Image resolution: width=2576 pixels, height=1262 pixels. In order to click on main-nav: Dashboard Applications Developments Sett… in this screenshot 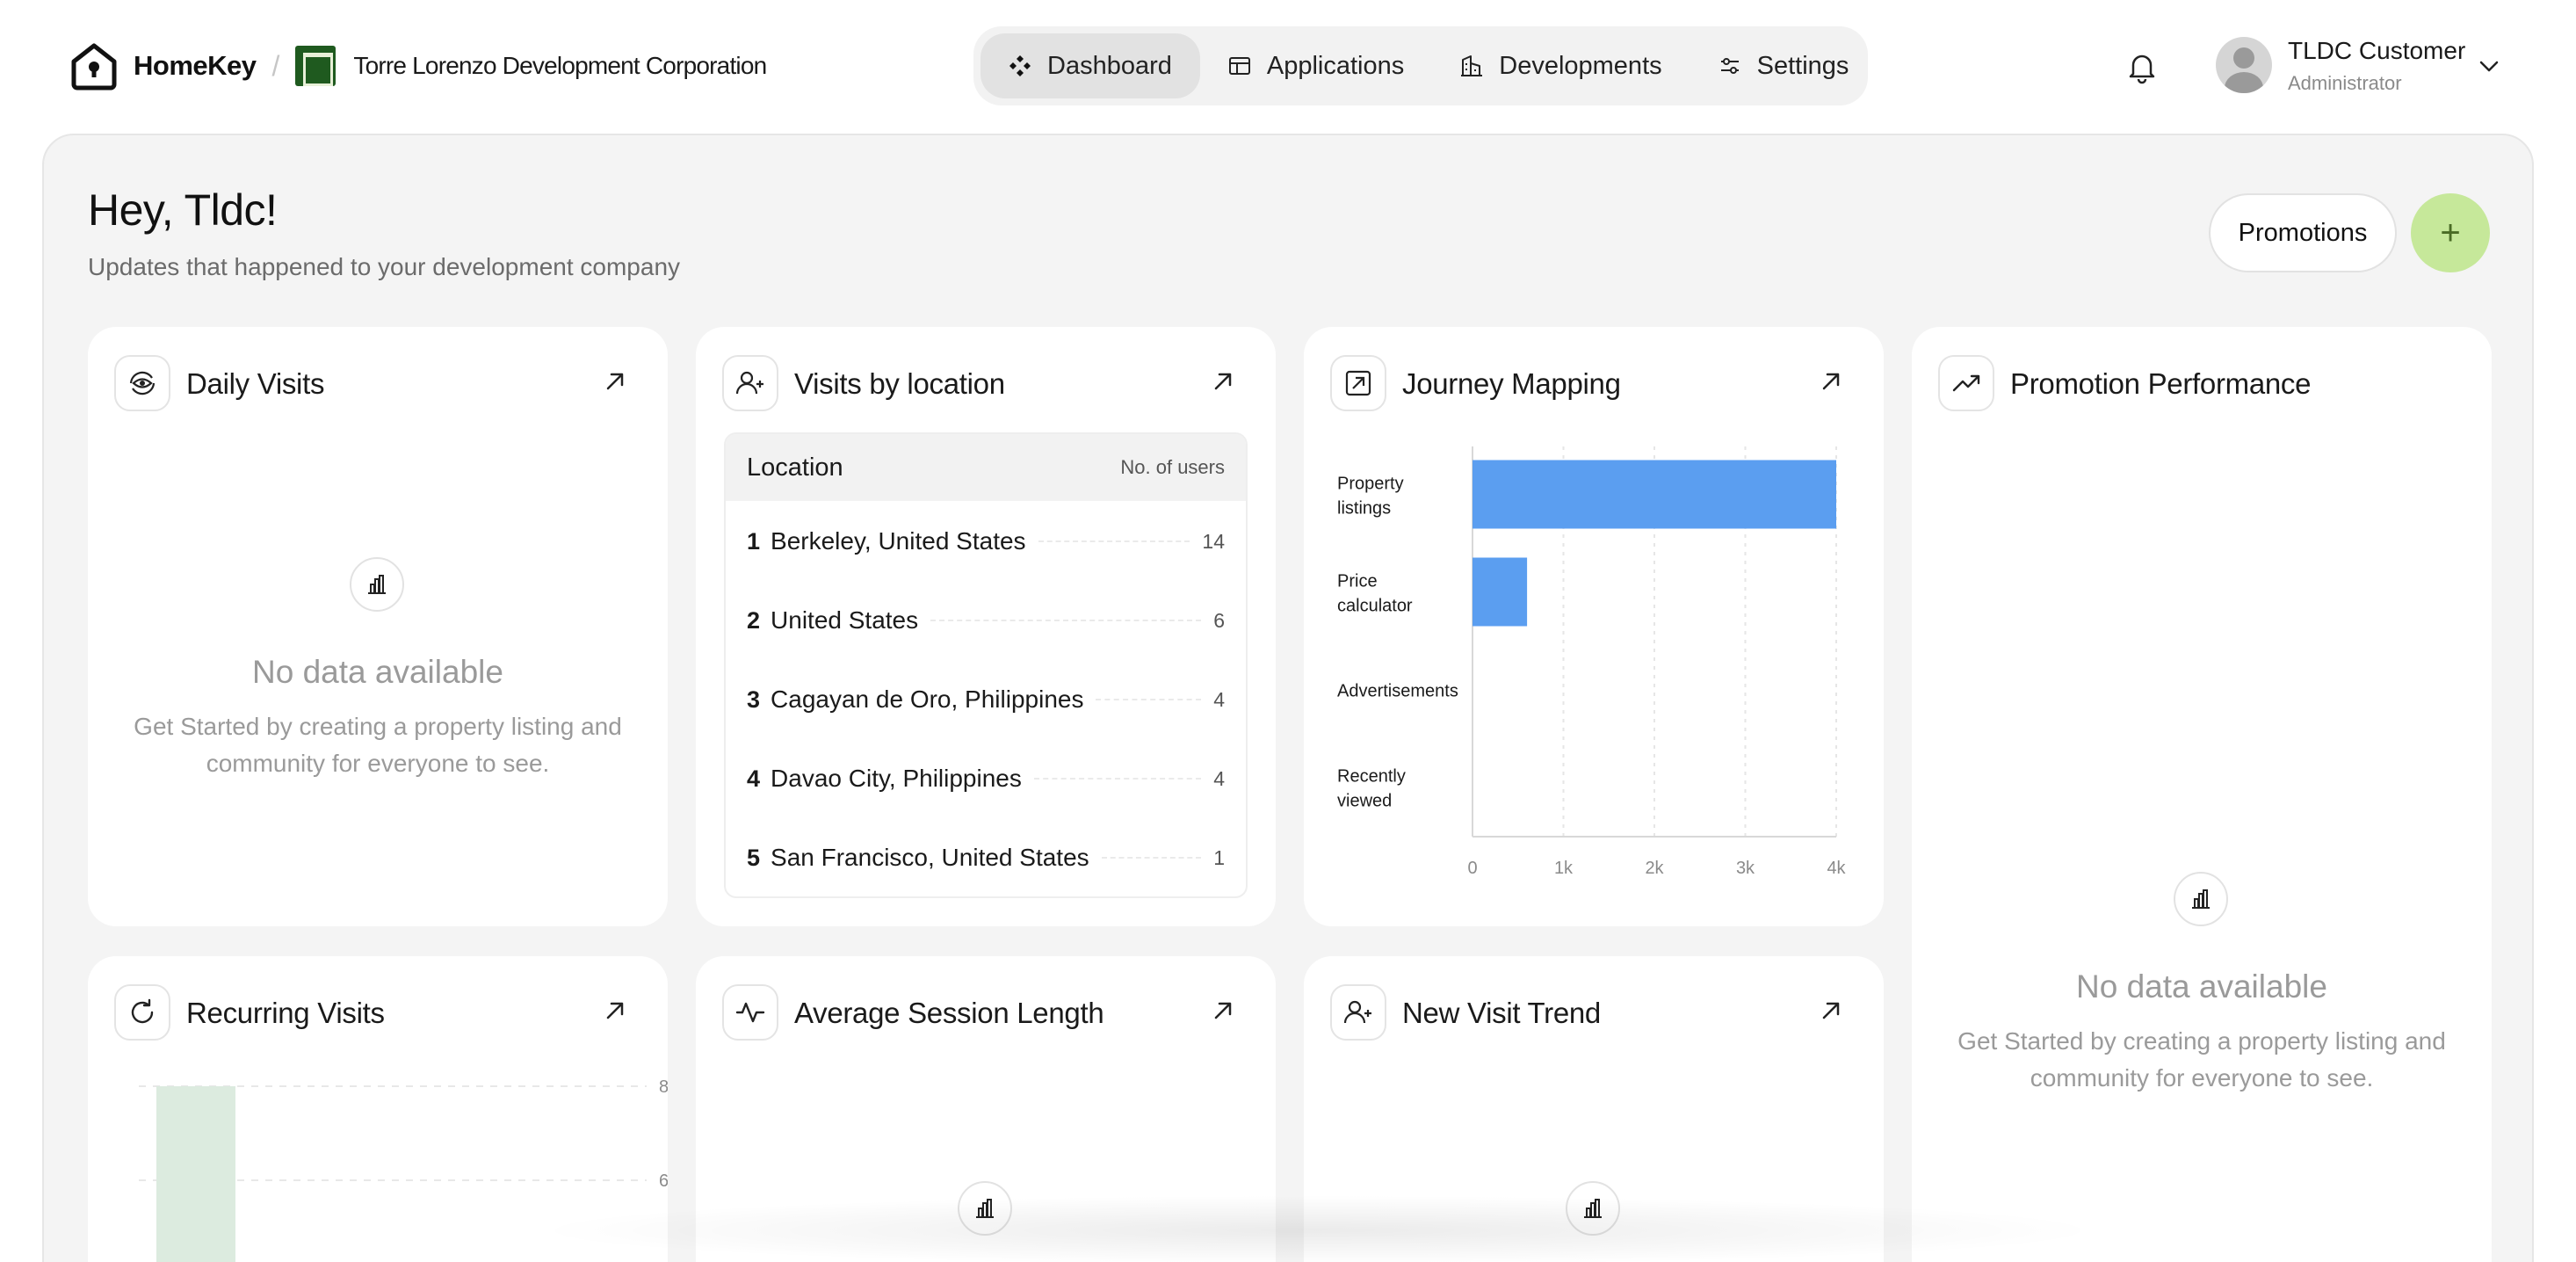, I will do `click(1420, 65)`.